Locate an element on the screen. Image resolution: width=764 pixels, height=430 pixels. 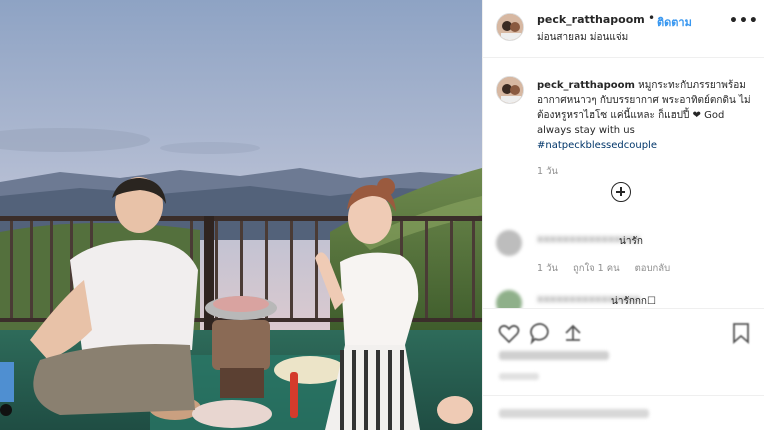
add-comment-blurred is located at coordinates (574, 413).